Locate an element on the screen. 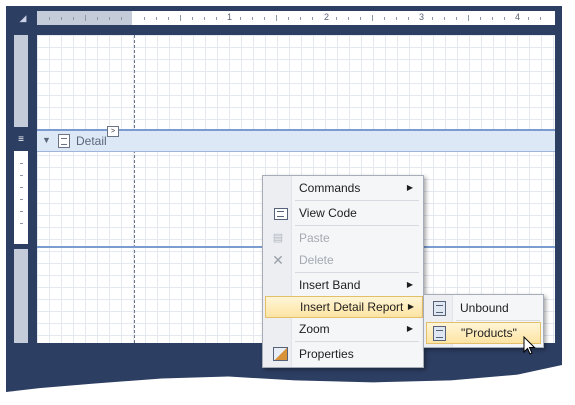  delete-icon: ✕ is located at coordinates (278, 260).